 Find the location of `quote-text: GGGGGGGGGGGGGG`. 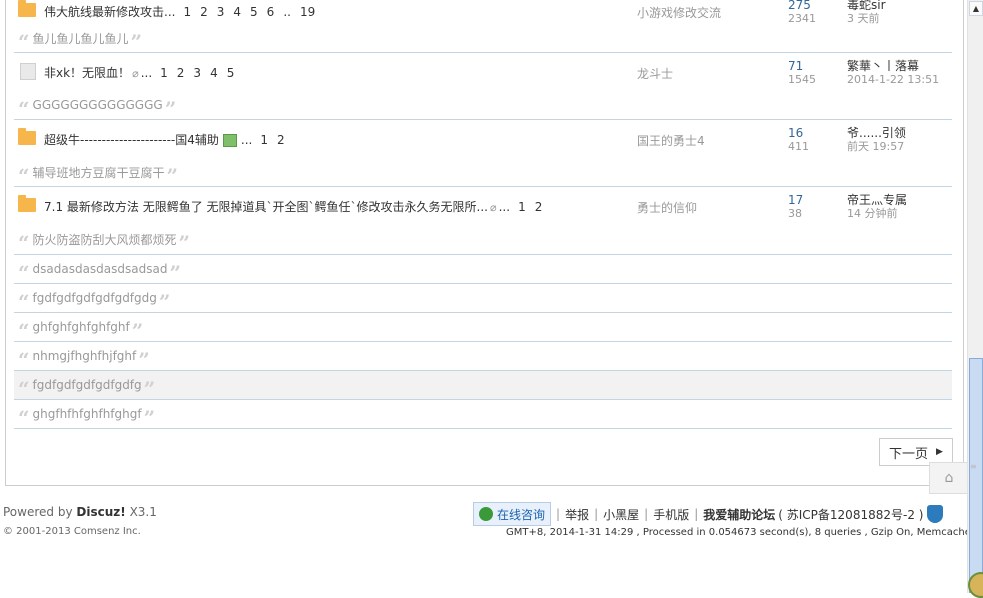

quote-text: GGGGGGGGGGGGGG is located at coordinates (97, 105).